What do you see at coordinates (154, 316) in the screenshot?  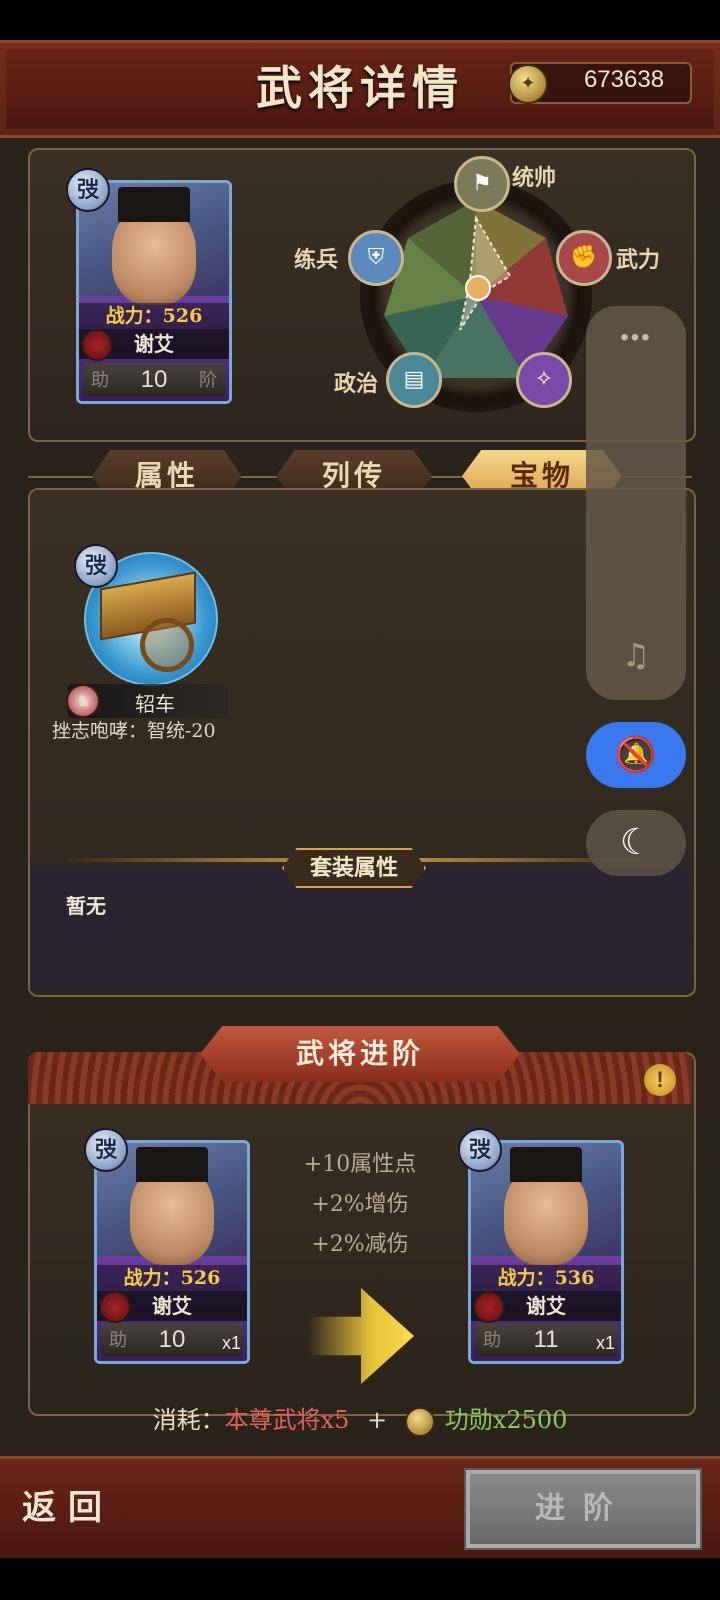 I see `hero-power: 战力：526` at bounding box center [154, 316].